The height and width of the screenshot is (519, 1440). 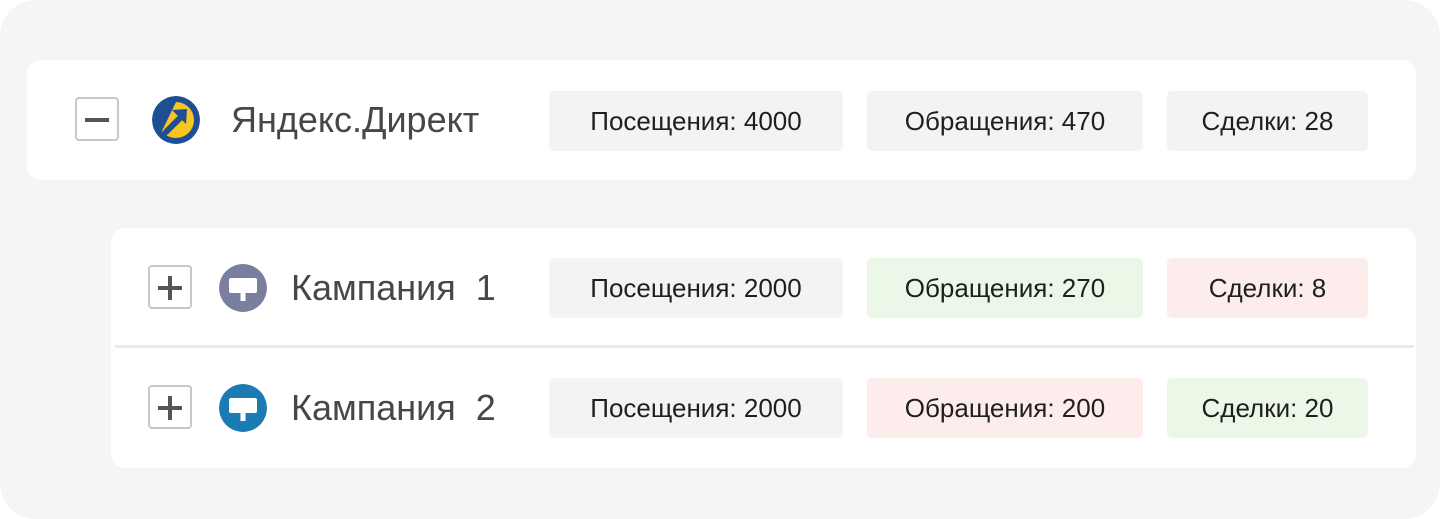 What do you see at coordinates (696, 121) in the screenshot?
I see `visits-metric-badge: Посещения: 4000` at bounding box center [696, 121].